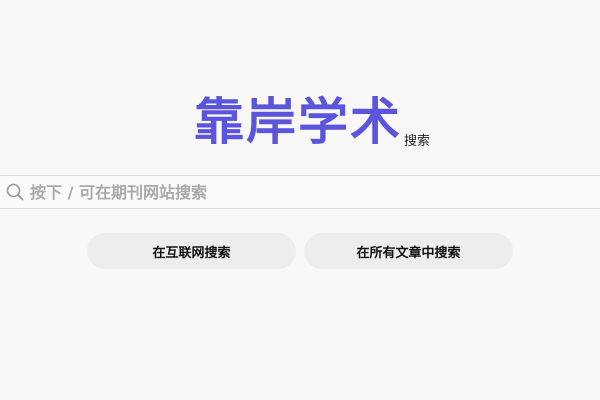 The height and width of the screenshot is (400, 600). Describe the element at coordinates (313, 192) in the screenshot. I see `search-input` at that location.